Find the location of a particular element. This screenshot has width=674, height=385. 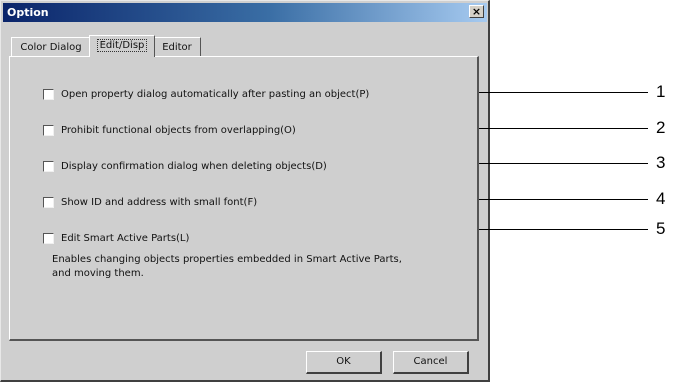

close-button: × is located at coordinates (476, 11).